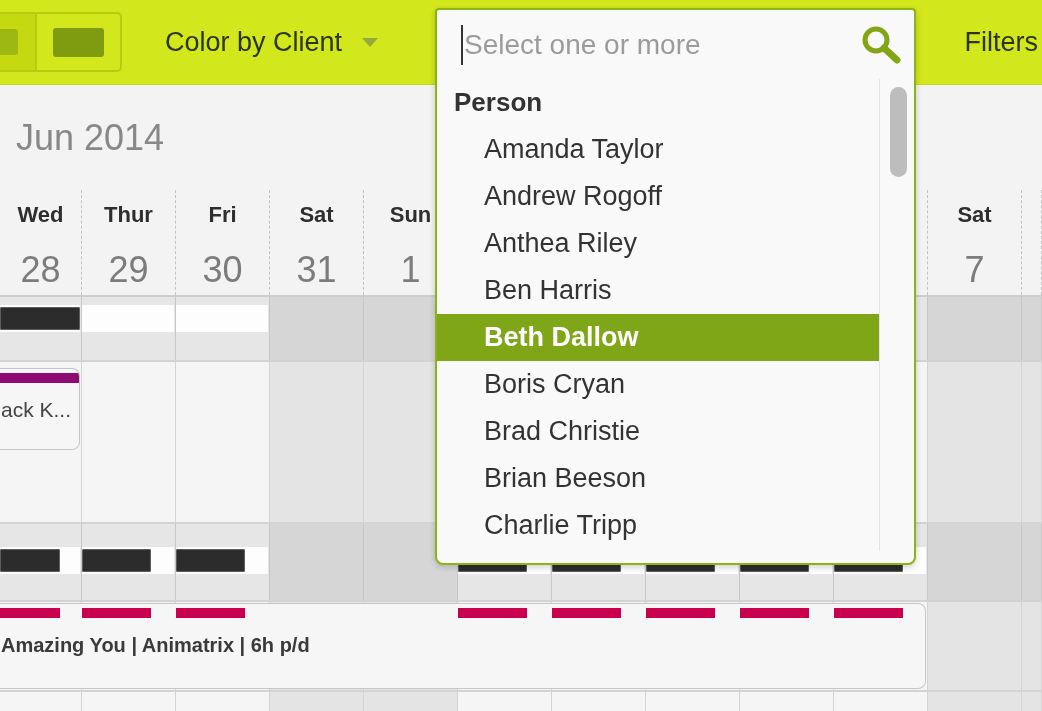  Describe the element at coordinates (498, 102) in the screenshot. I see `group-heading: Person` at that location.